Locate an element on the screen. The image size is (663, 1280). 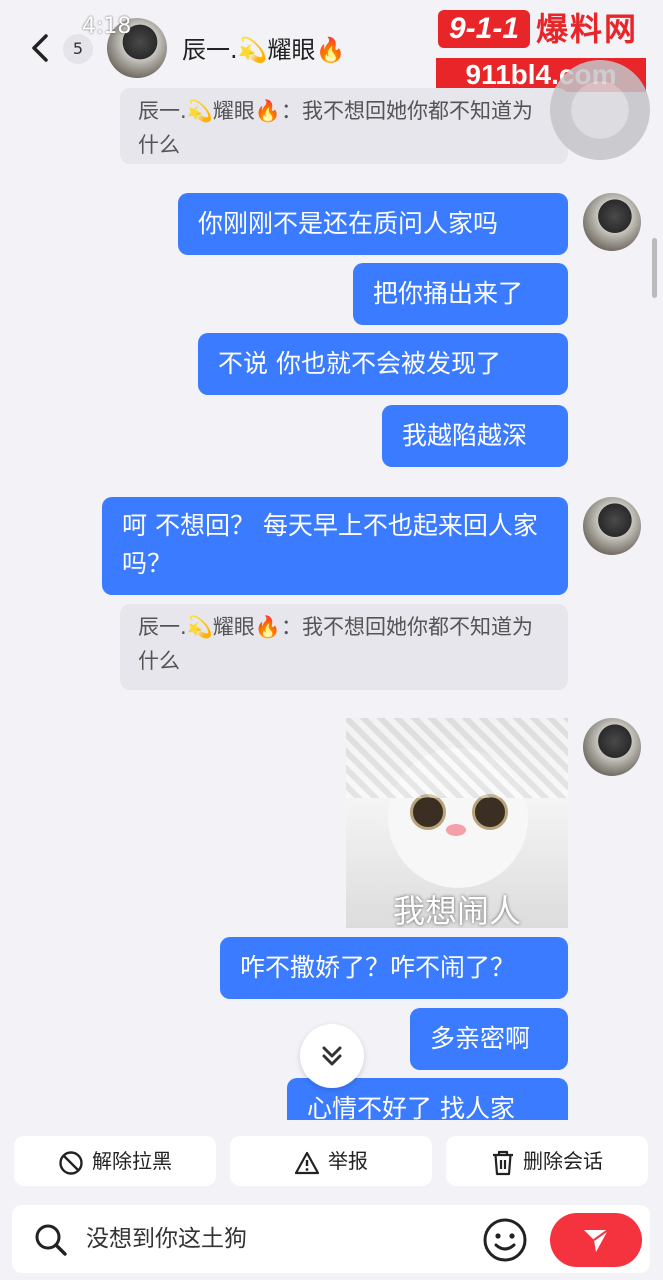
status-time: 4:18 is located at coordinates (107, 26).